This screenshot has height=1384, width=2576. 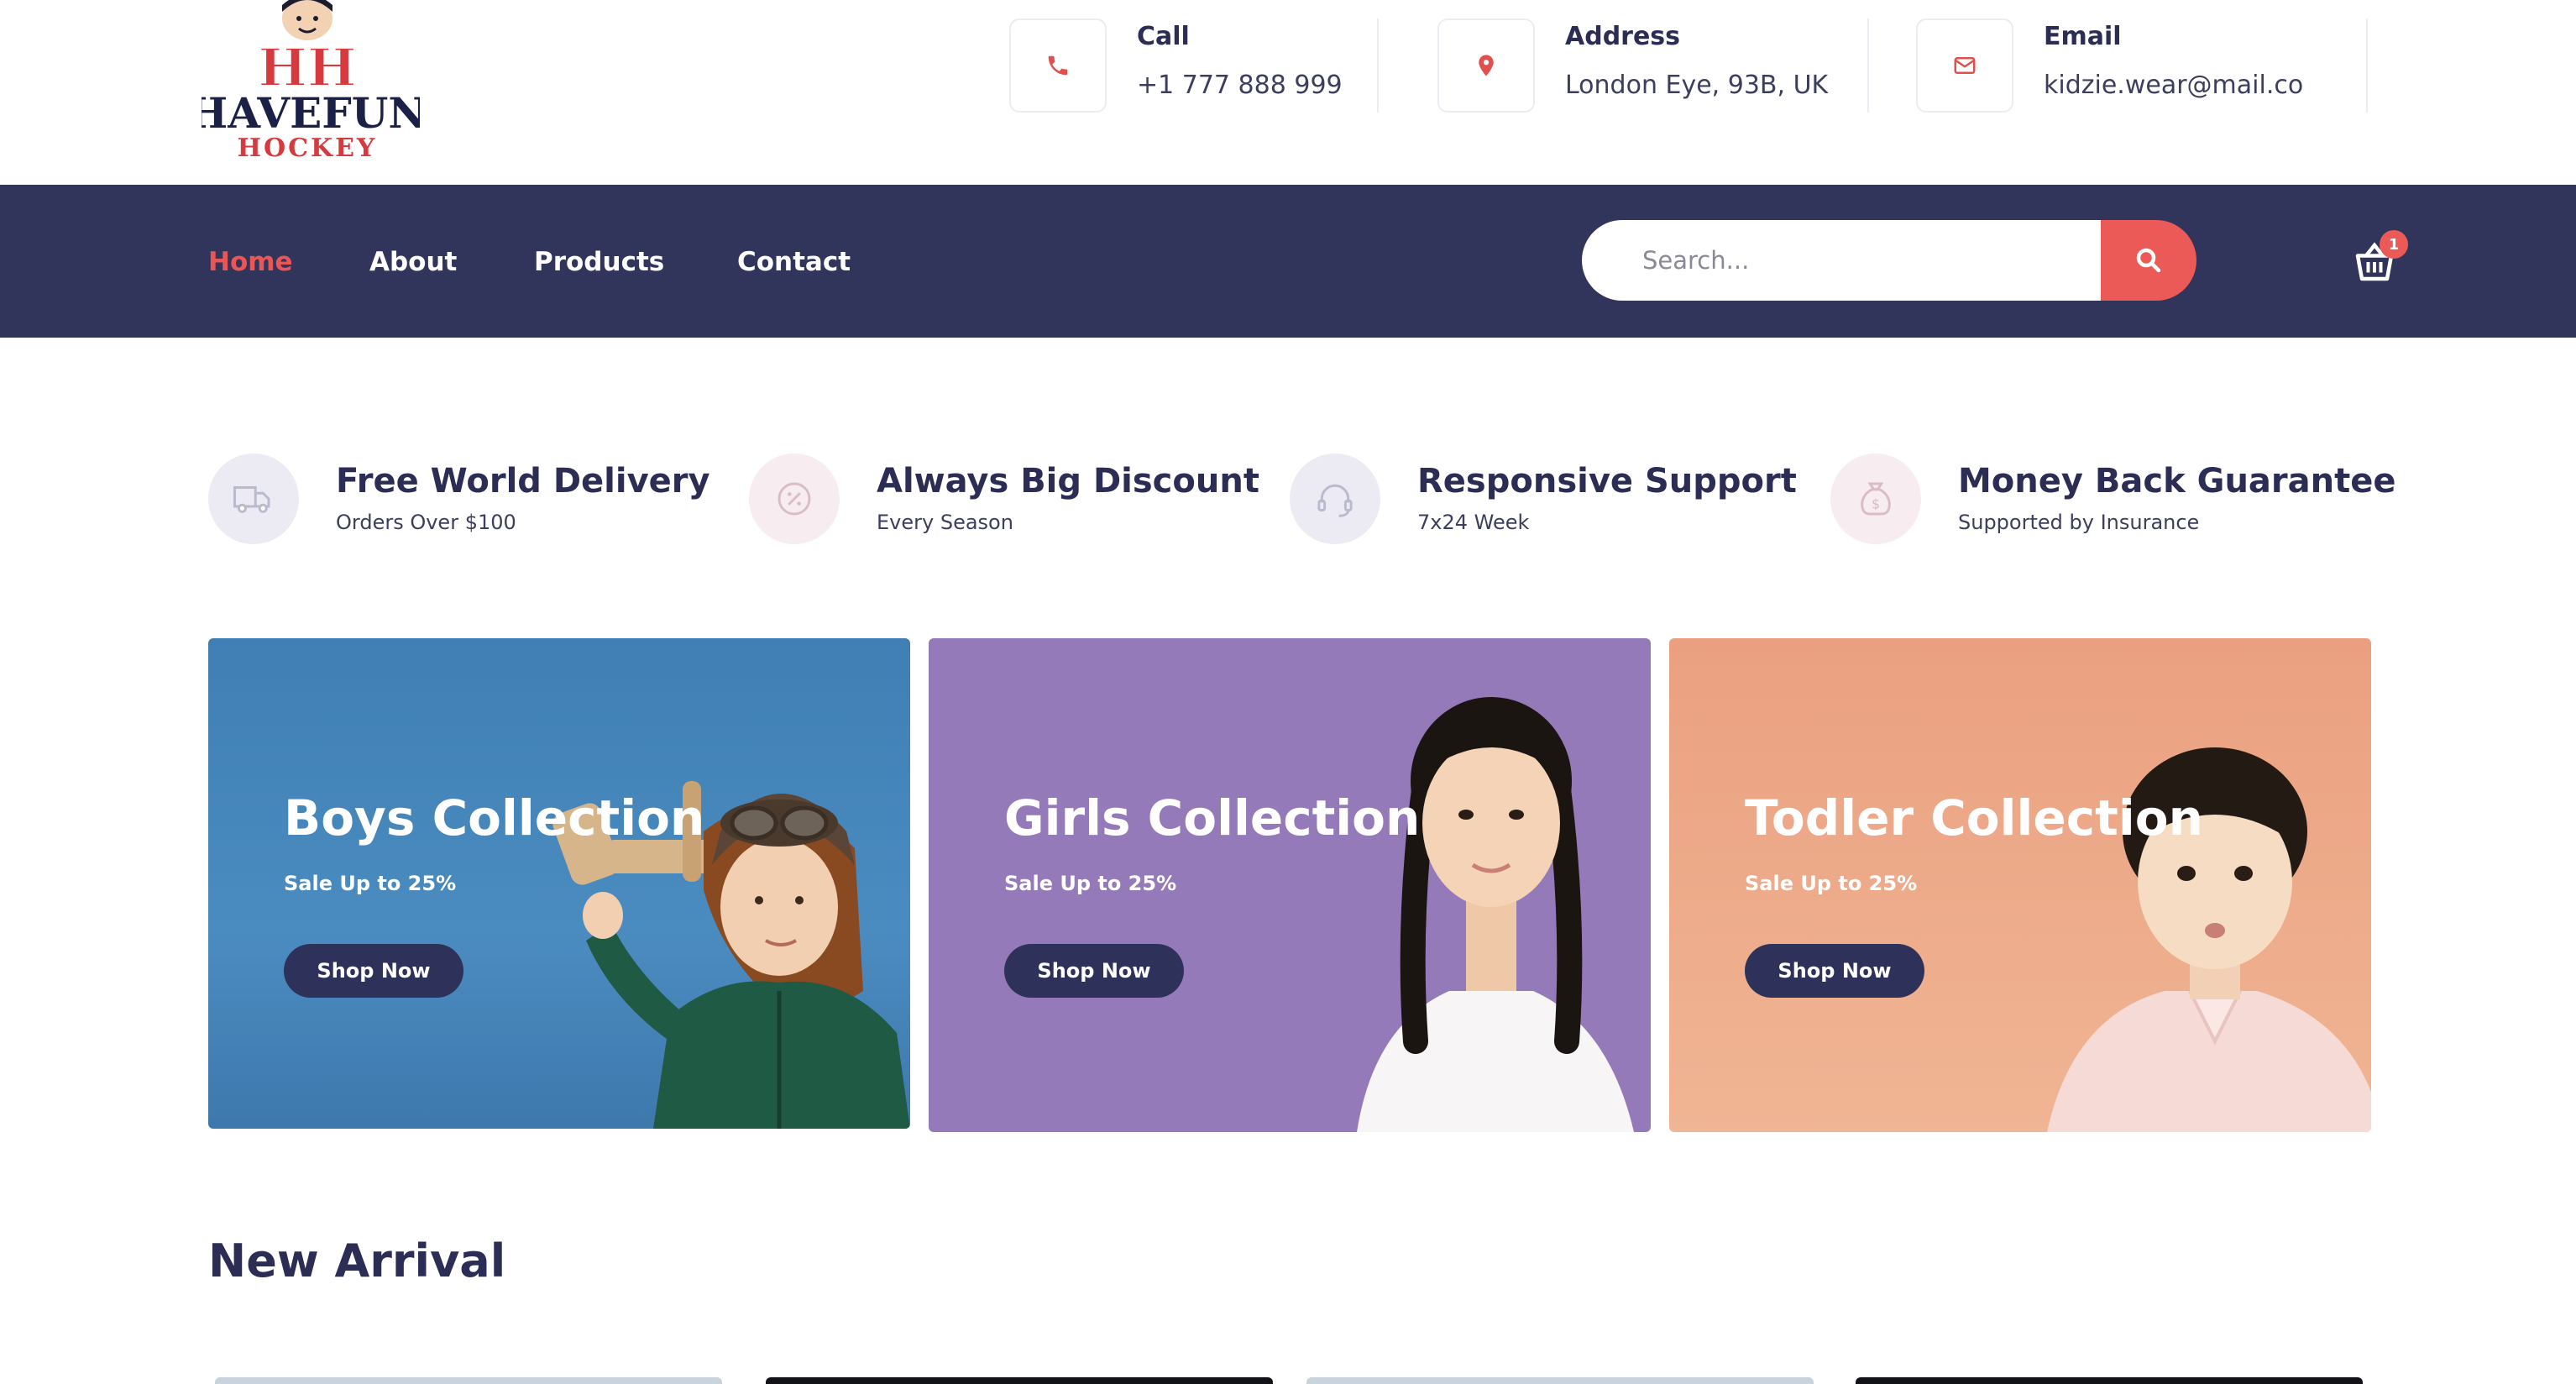 I want to click on nav-home: Home, so click(x=251, y=262).